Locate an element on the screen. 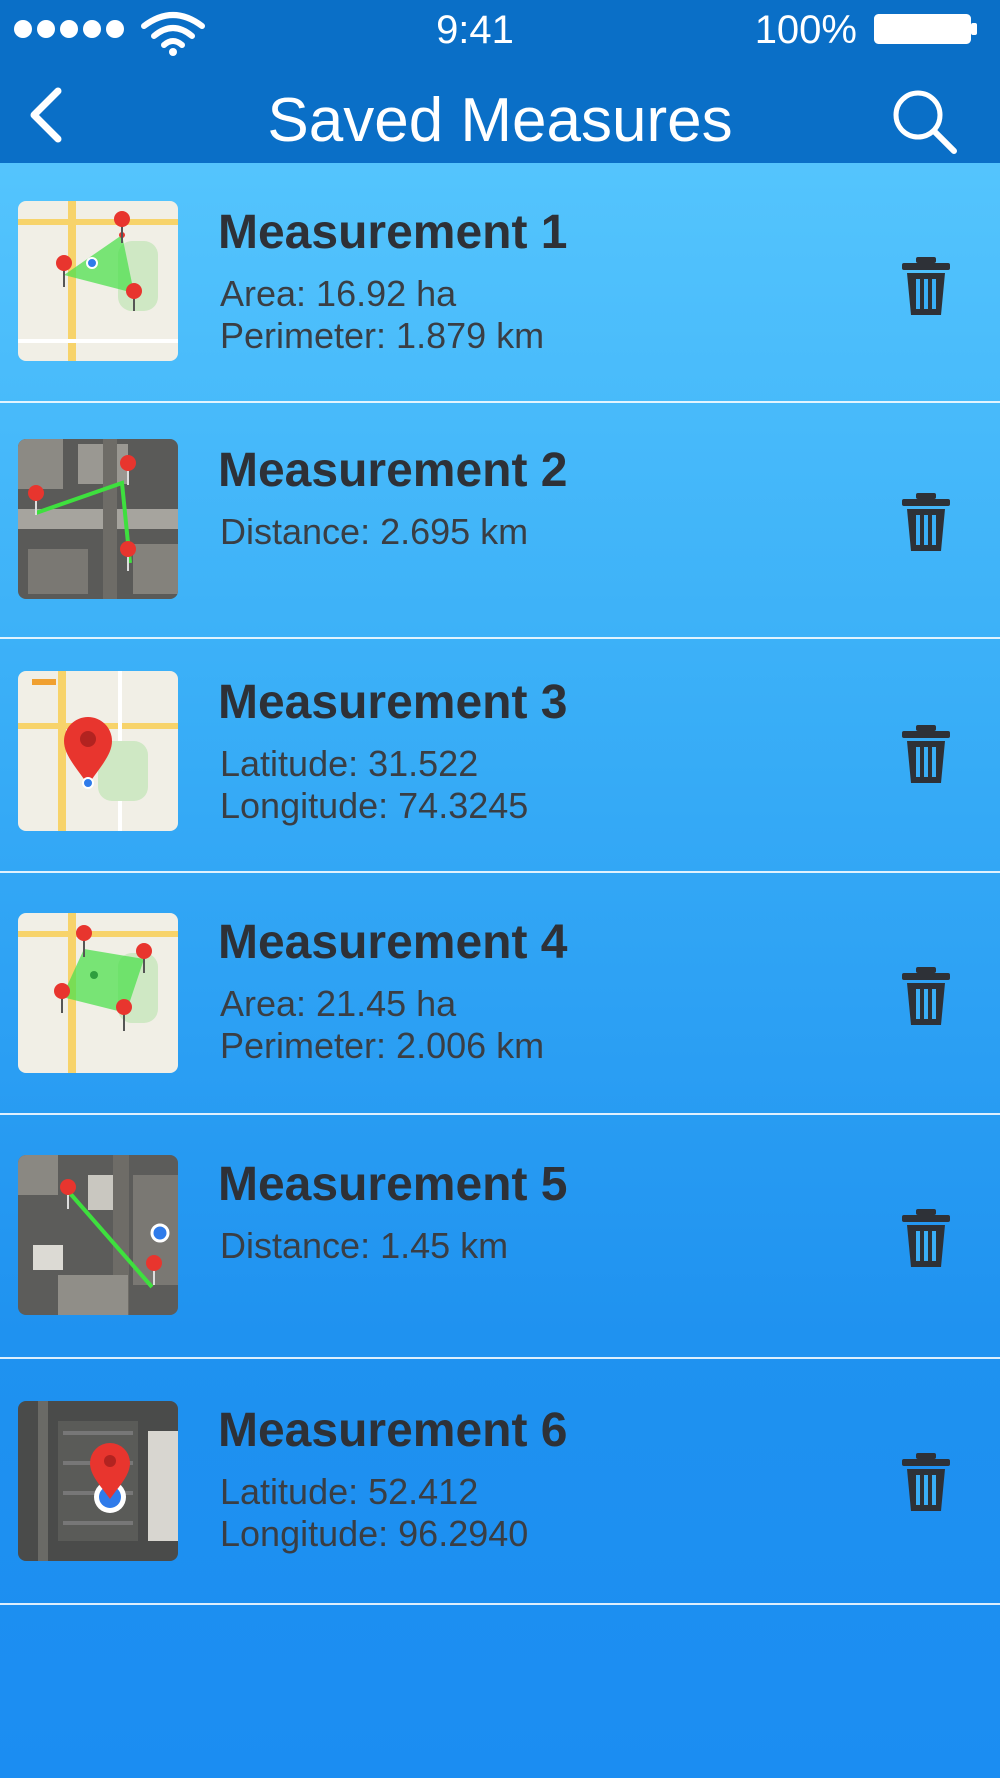 The height and width of the screenshot is (1778, 1000). navigation-bar: Saved Measures is located at coordinates (500, 119).